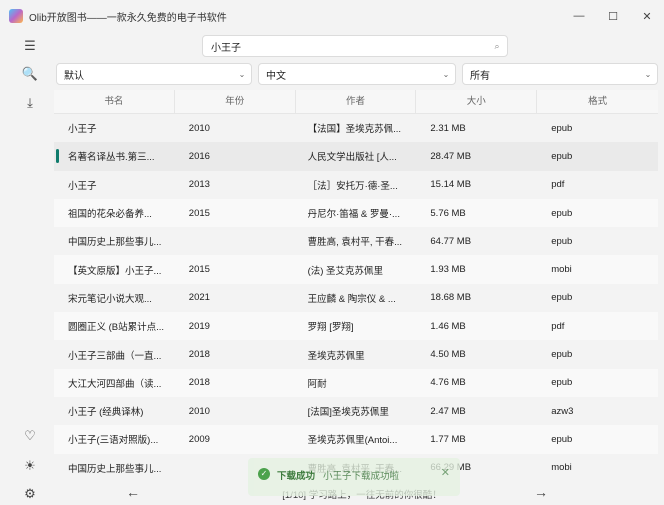 Image resolution: width=664 pixels, height=505 pixels. Describe the element at coordinates (541, 492) in the screenshot. I see `next-page-arrow-icon: →` at that location.